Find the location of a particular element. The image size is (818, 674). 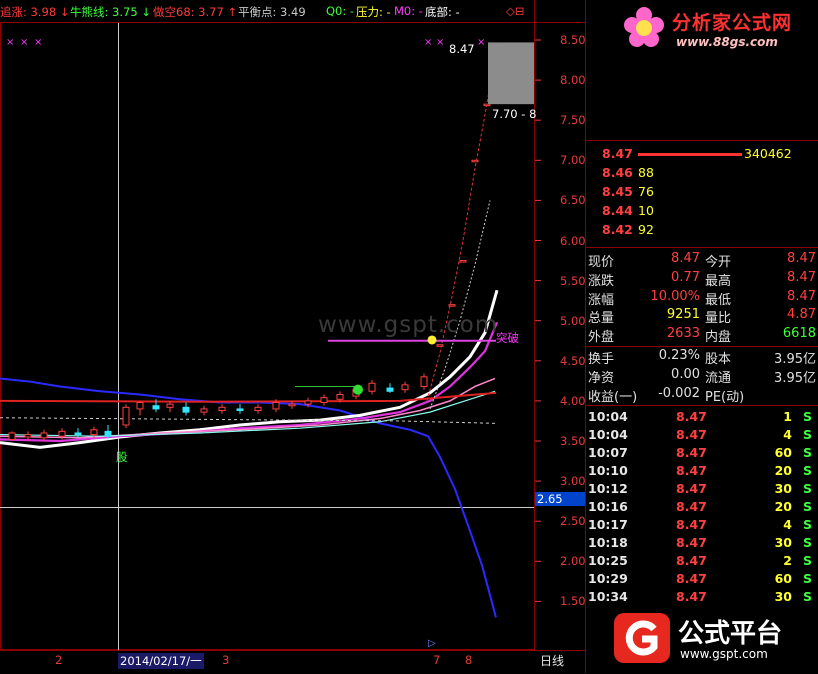

badge-url: www.gspt.com is located at coordinates (724, 654).